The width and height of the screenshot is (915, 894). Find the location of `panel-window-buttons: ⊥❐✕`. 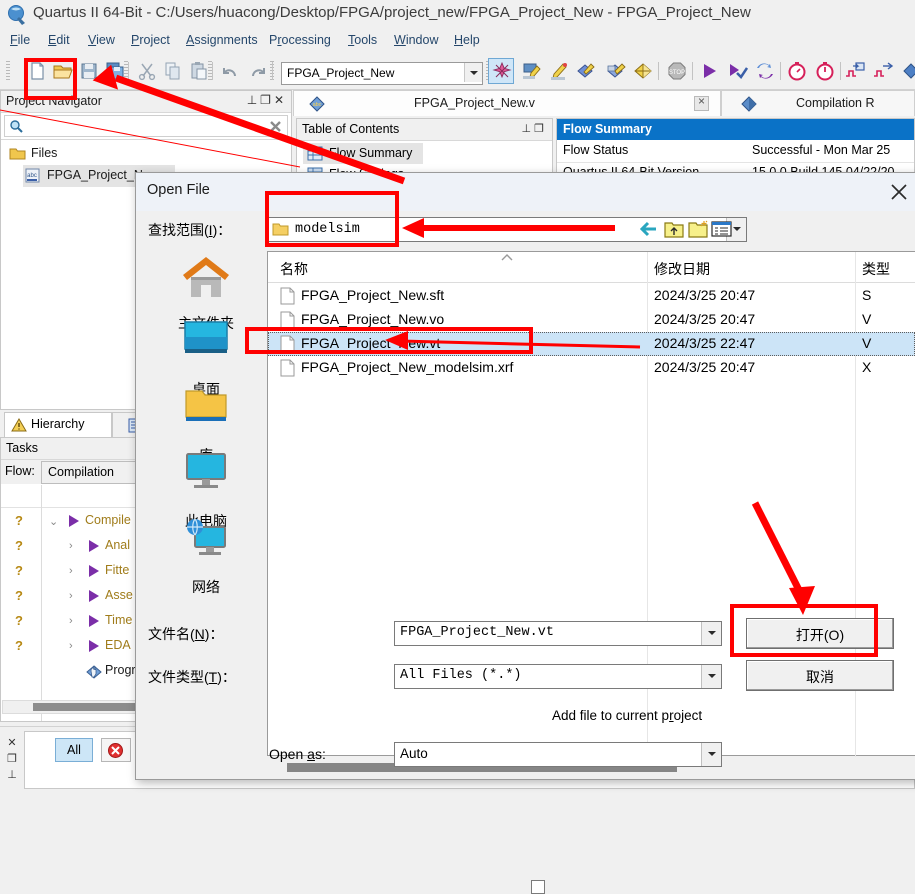

panel-window-buttons: ⊥❐✕ is located at coordinates (267, 100).